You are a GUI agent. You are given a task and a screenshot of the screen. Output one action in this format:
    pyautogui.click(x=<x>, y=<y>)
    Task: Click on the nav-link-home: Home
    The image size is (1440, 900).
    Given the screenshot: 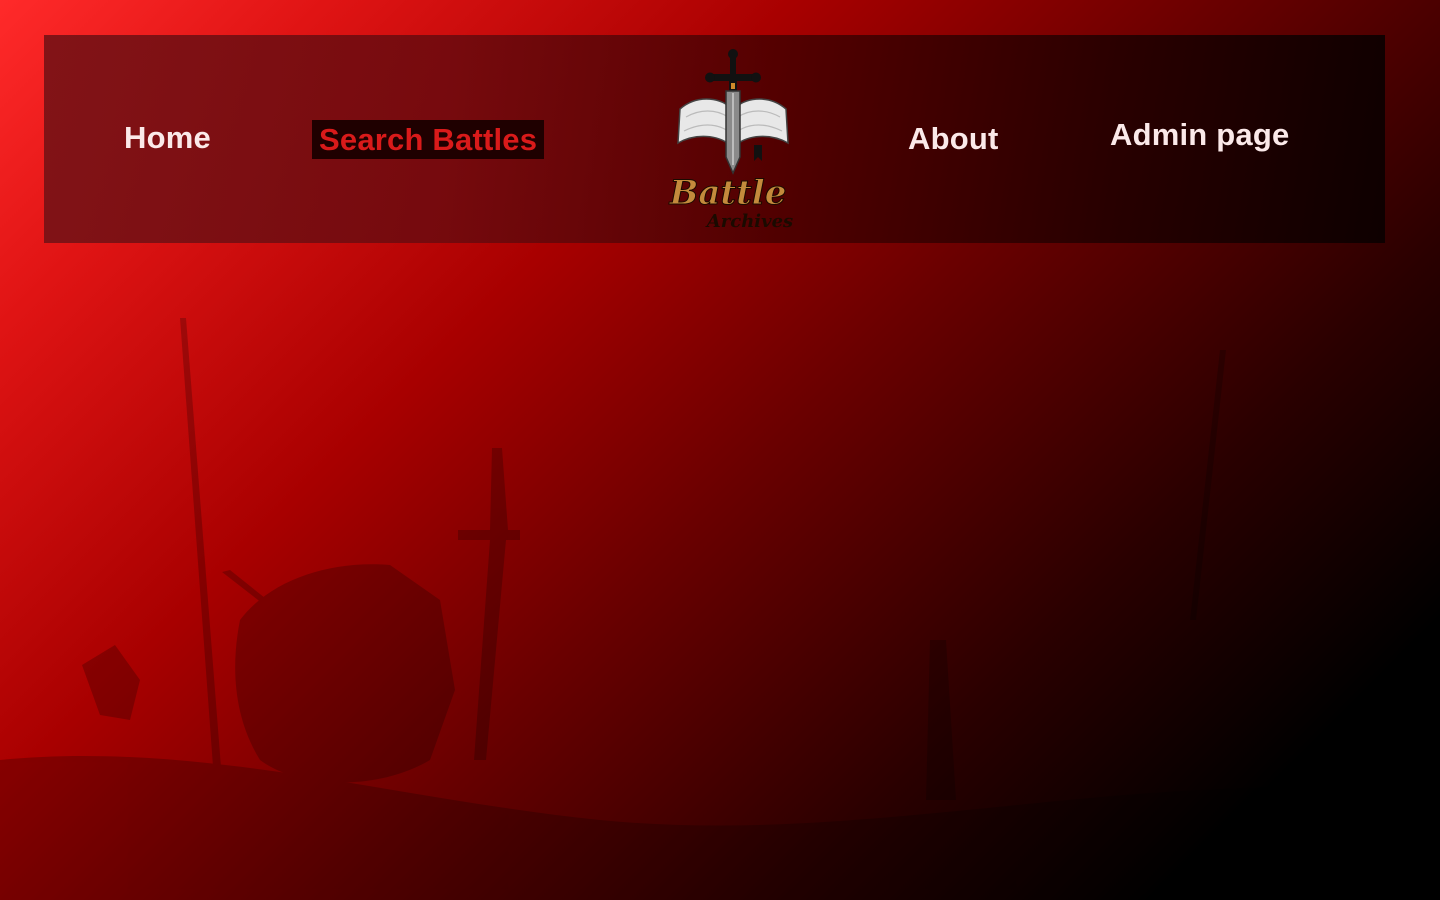 What is the action you would take?
    pyautogui.click(x=167, y=137)
    